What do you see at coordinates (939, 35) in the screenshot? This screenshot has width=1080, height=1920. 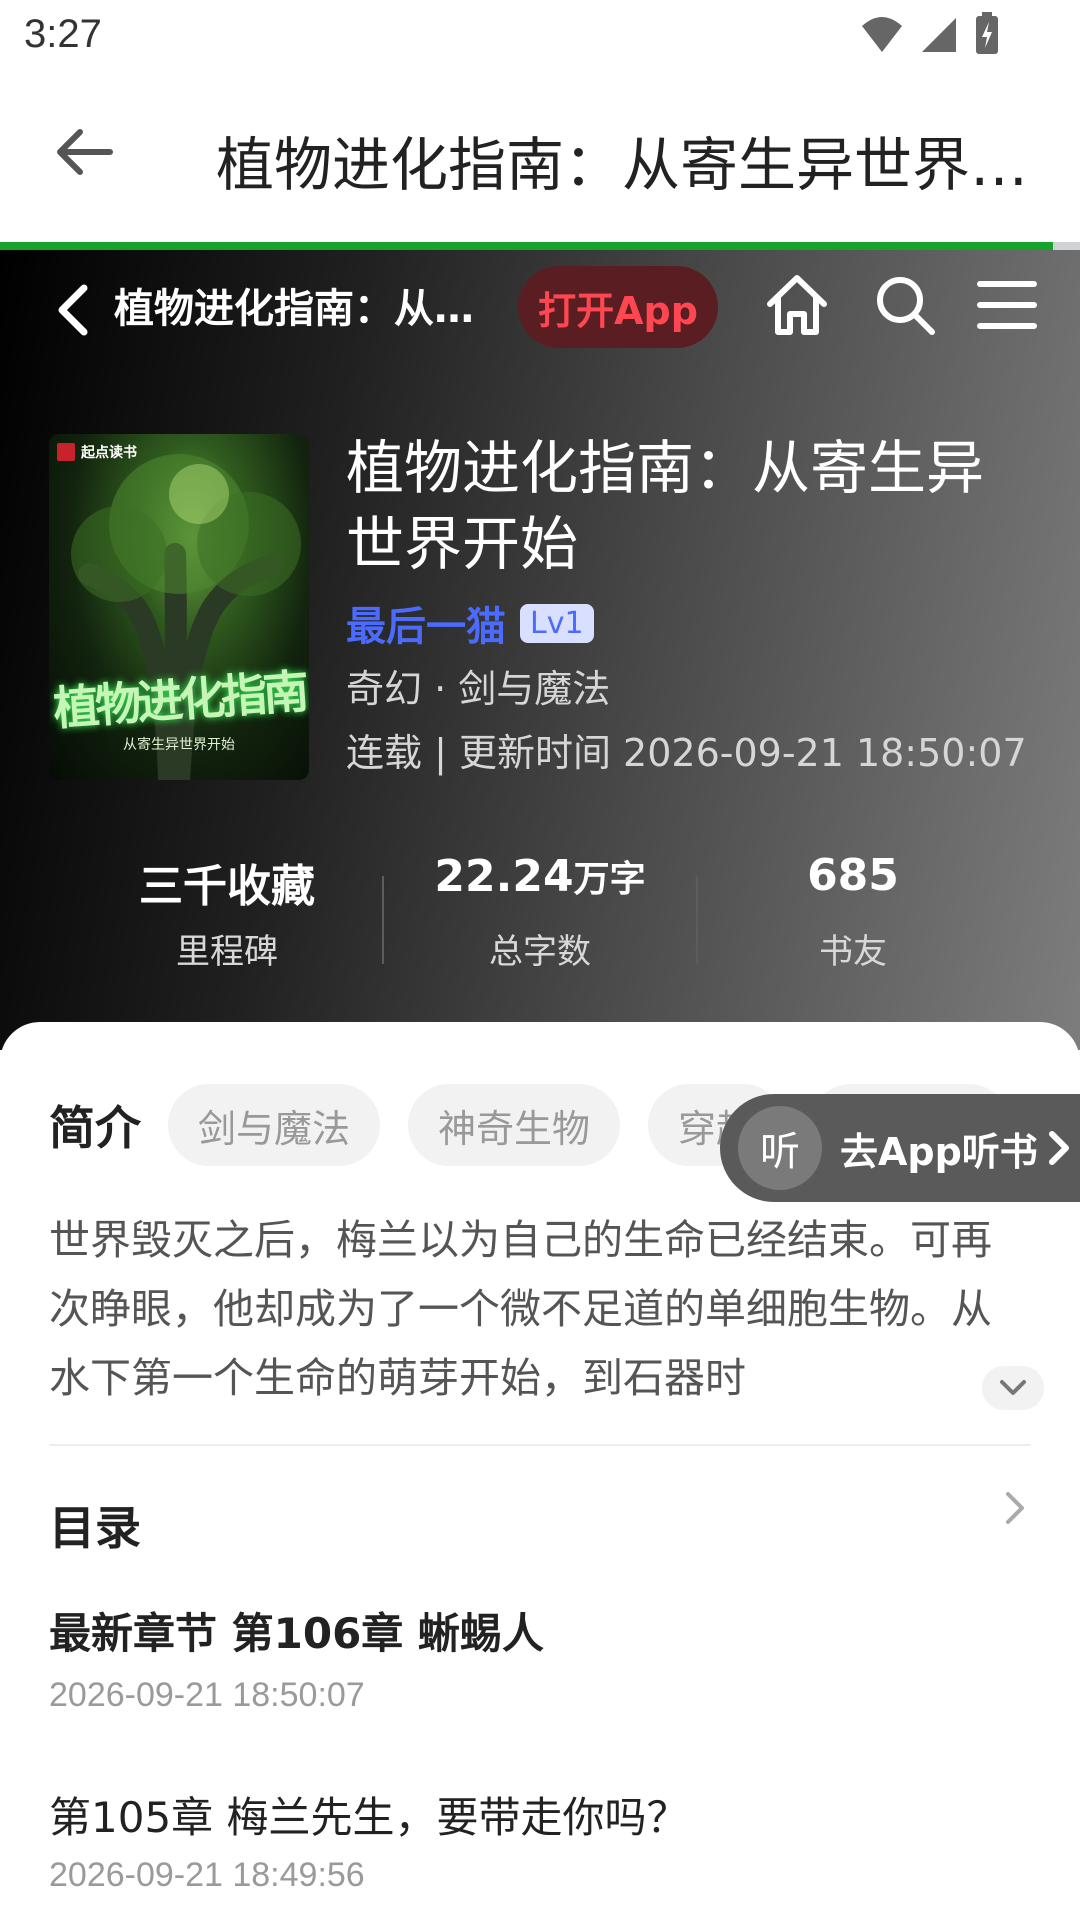 I see `signal-icon` at bounding box center [939, 35].